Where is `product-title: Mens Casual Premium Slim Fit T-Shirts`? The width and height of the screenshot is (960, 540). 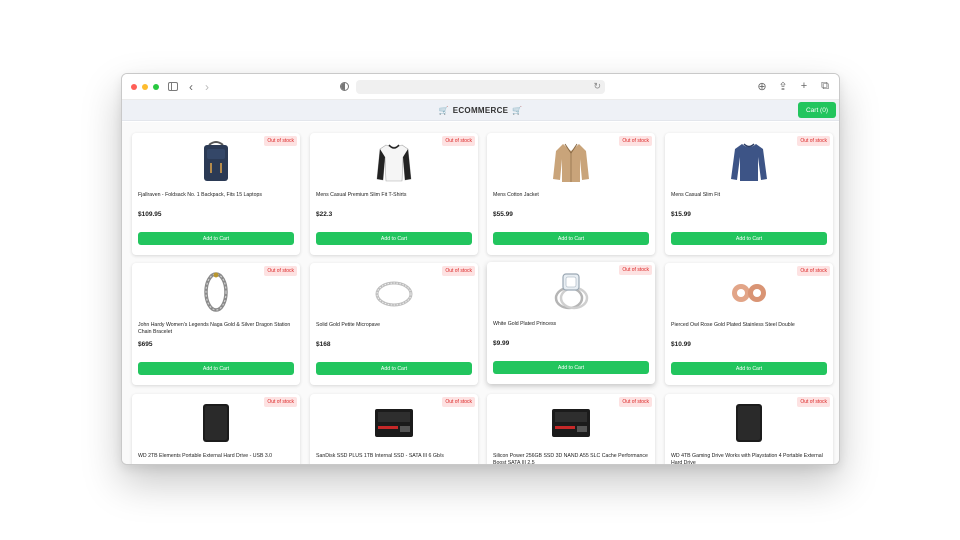
product-title: Mens Casual Premium Slim Fit T-Shirts is located at coordinates (361, 195).